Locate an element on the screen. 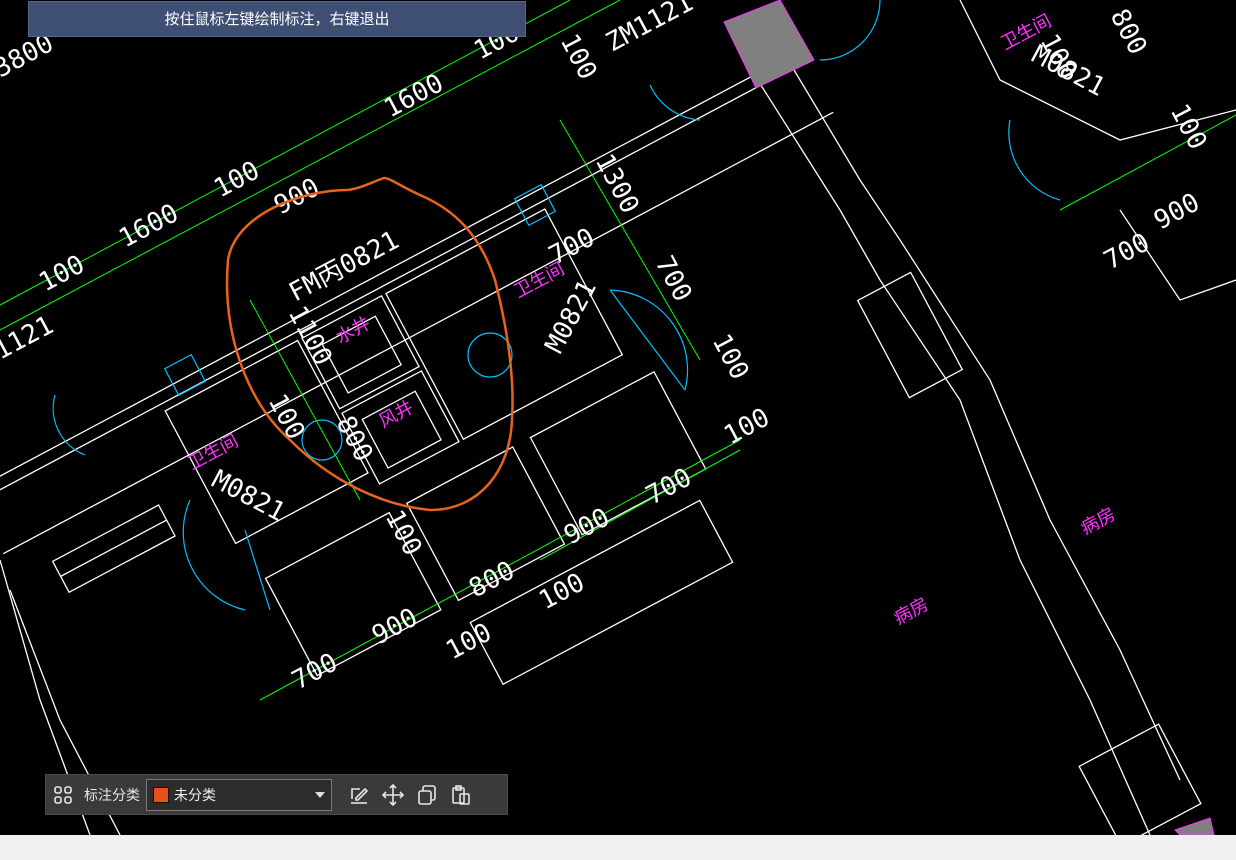 Image resolution: width=1236 pixels, height=860 pixels. category-dropdown: 未分类 is located at coordinates (239, 794).